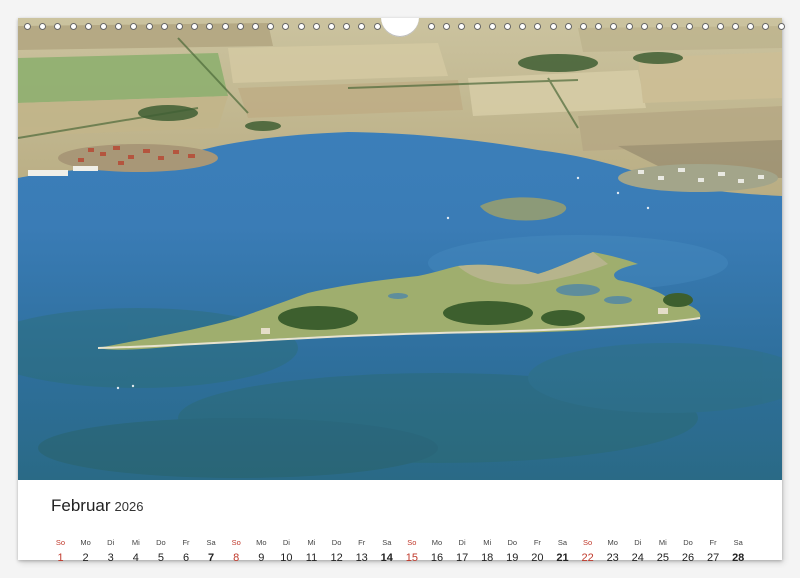 Image resolution: width=800 pixels, height=578 pixels. I want to click on day-number: 2, so click(85, 558).